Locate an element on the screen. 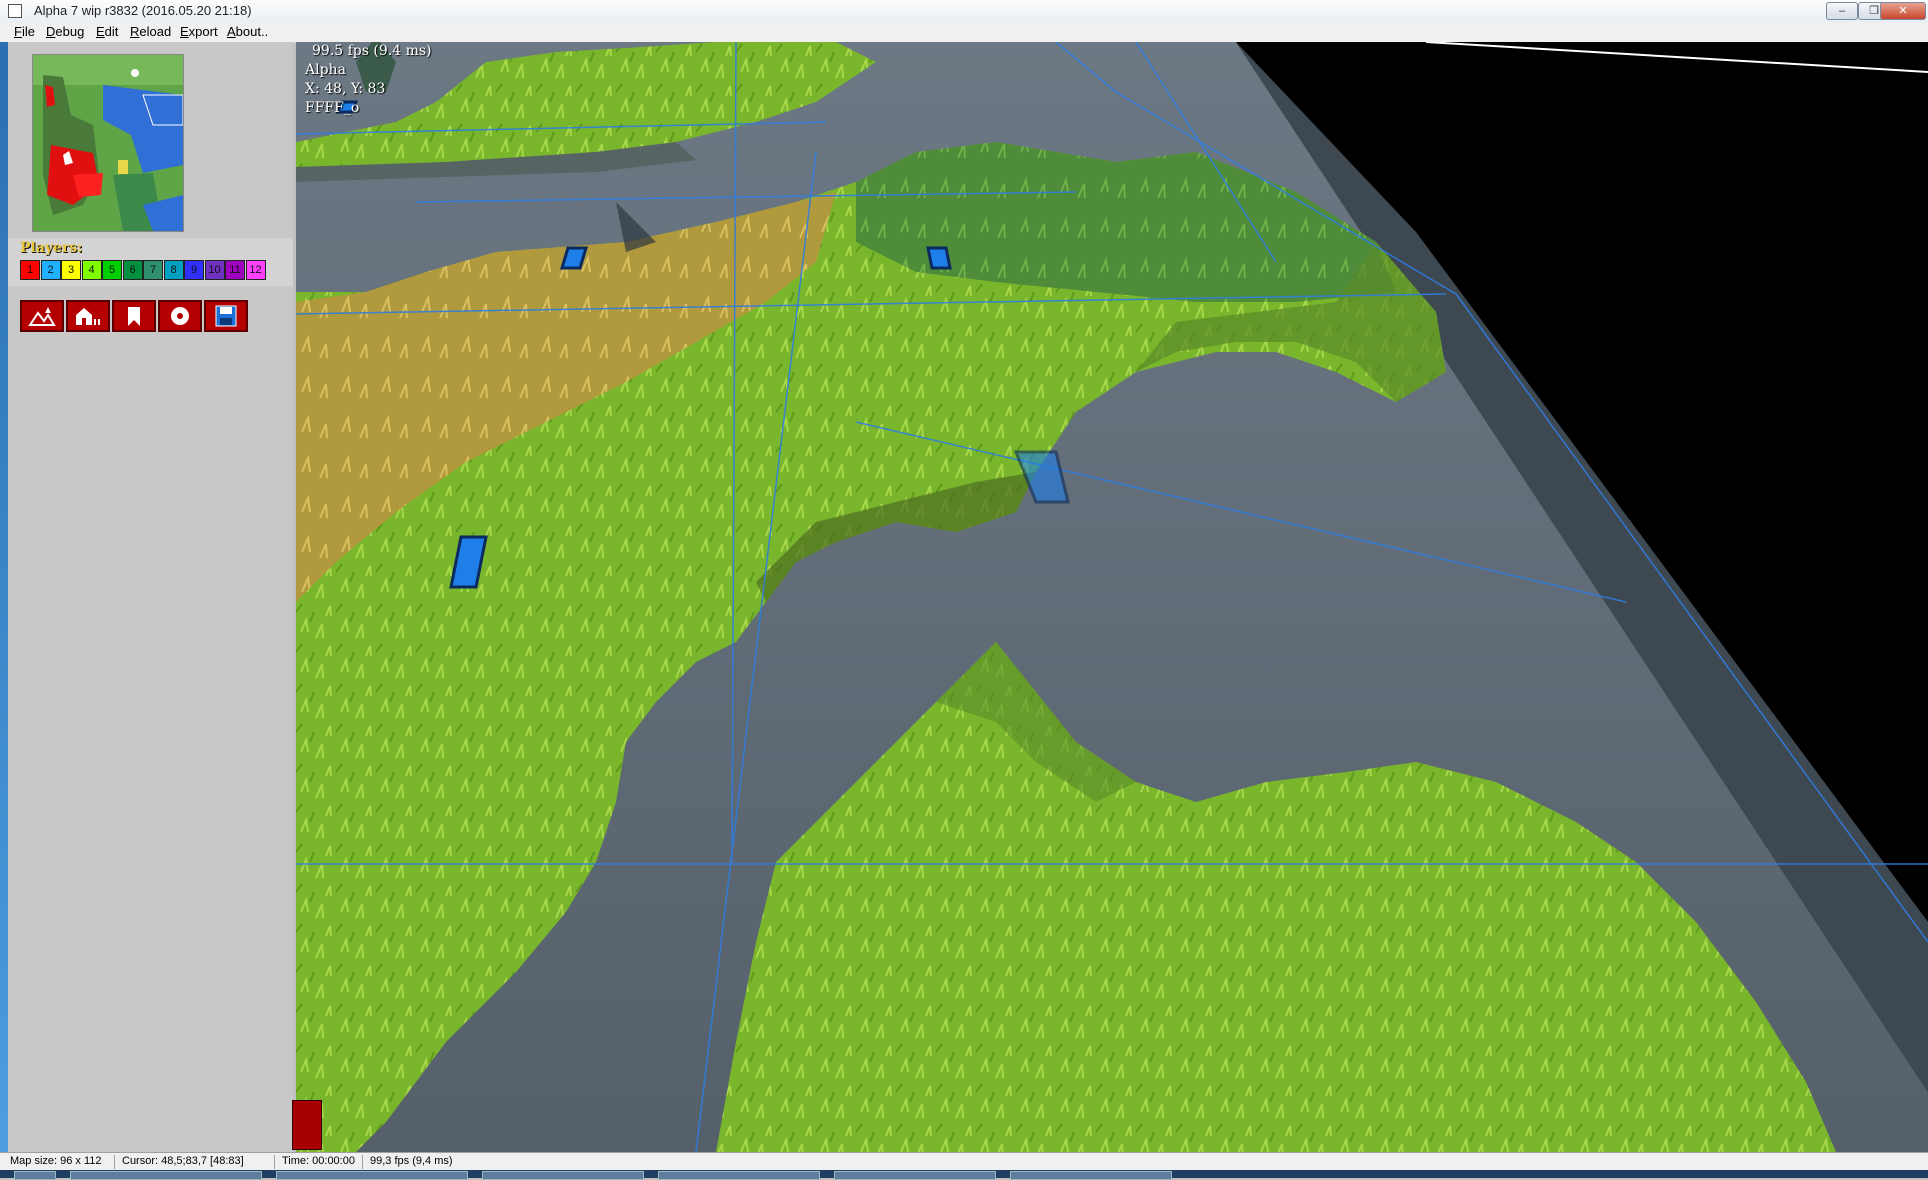  terrain-icon is located at coordinates (42, 316).